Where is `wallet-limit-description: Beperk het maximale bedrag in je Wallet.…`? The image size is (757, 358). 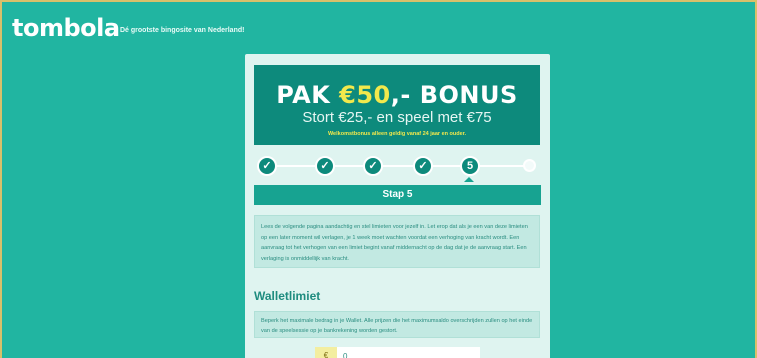
wallet-limit-description: Beperk het maximale bedrag in je Wallet.… is located at coordinates (397, 324).